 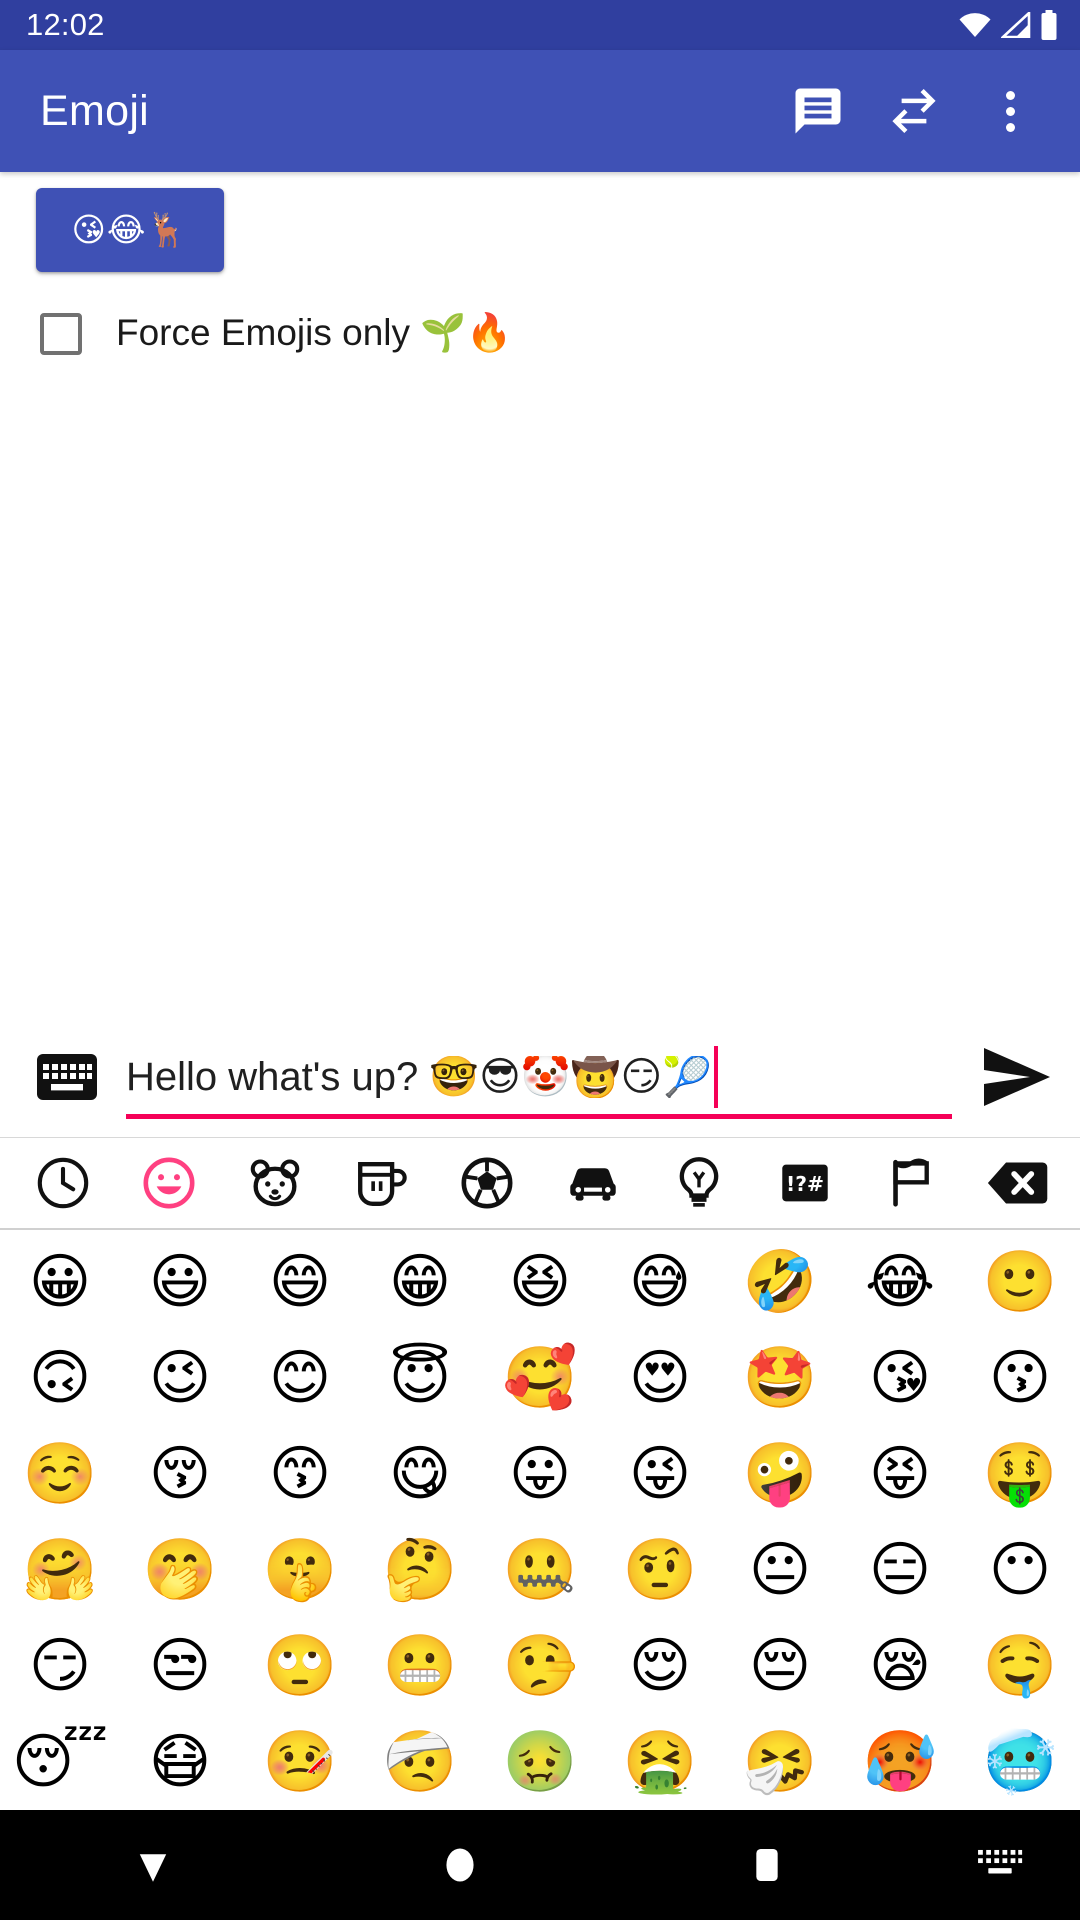 I want to click on tab-activity, so click(x=487, y=1183).